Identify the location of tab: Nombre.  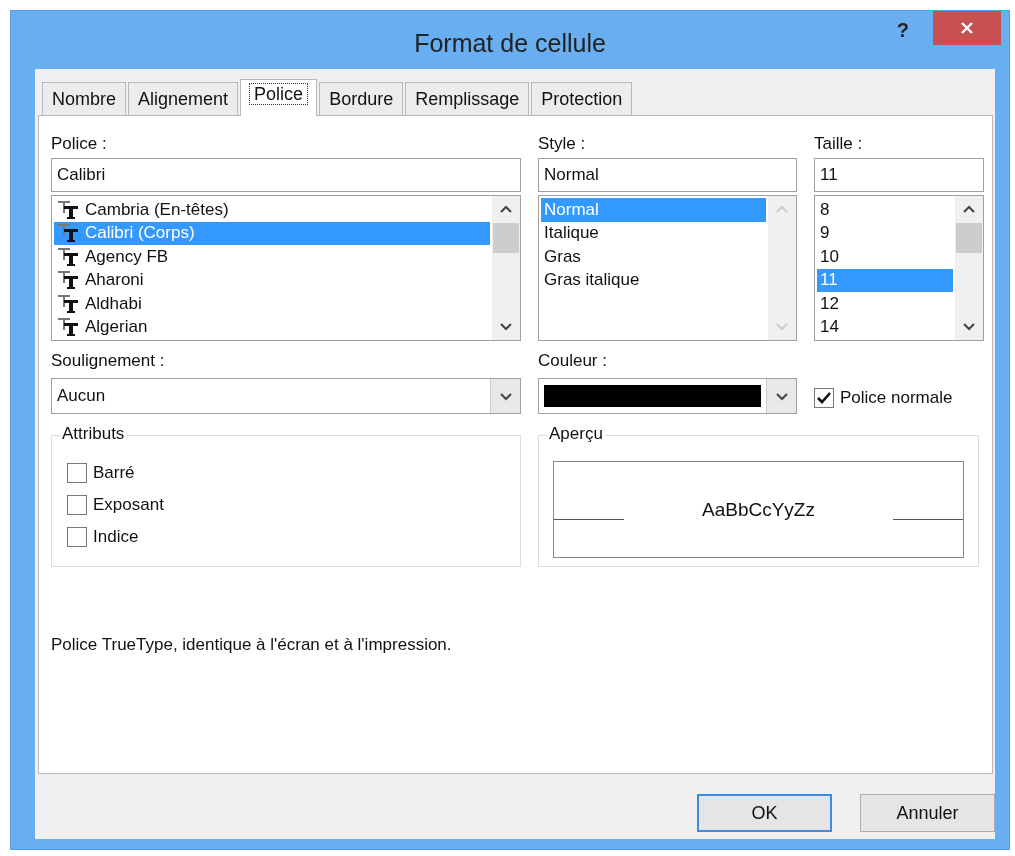
(84, 98).